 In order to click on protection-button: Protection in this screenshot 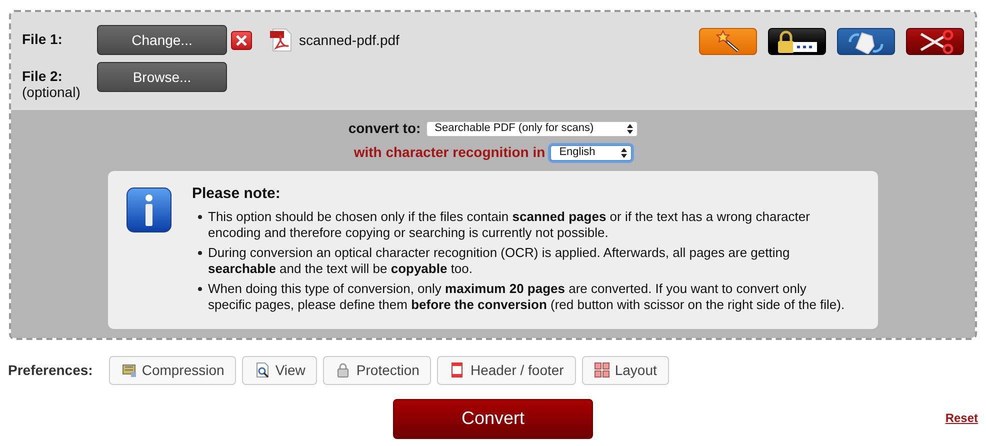, I will do `click(377, 370)`.